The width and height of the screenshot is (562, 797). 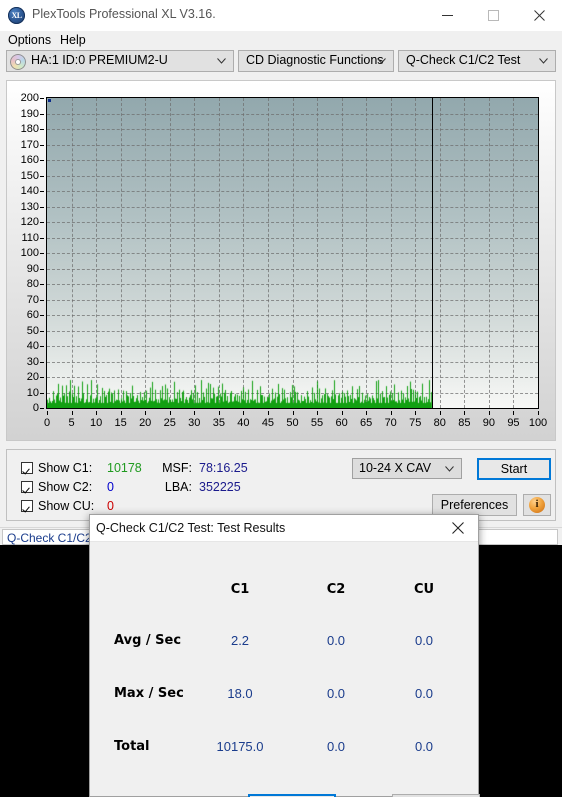 What do you see at coordinates (458, 528) in the screenshot?
I see `dialog-close-button` at bounding box center [458, 528].